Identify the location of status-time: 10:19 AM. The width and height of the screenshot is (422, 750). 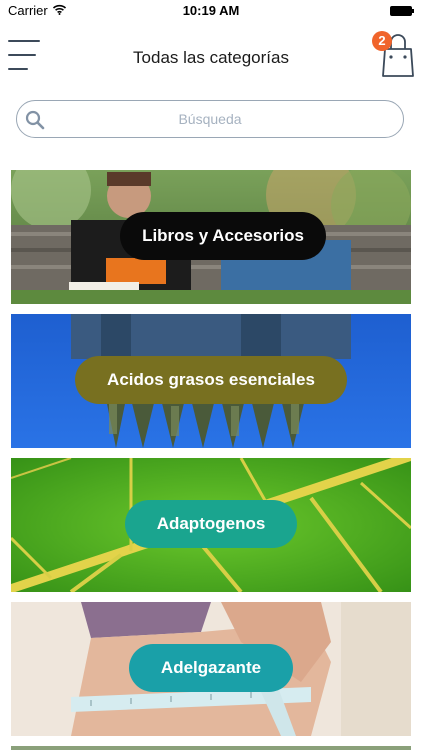
(211, 10).